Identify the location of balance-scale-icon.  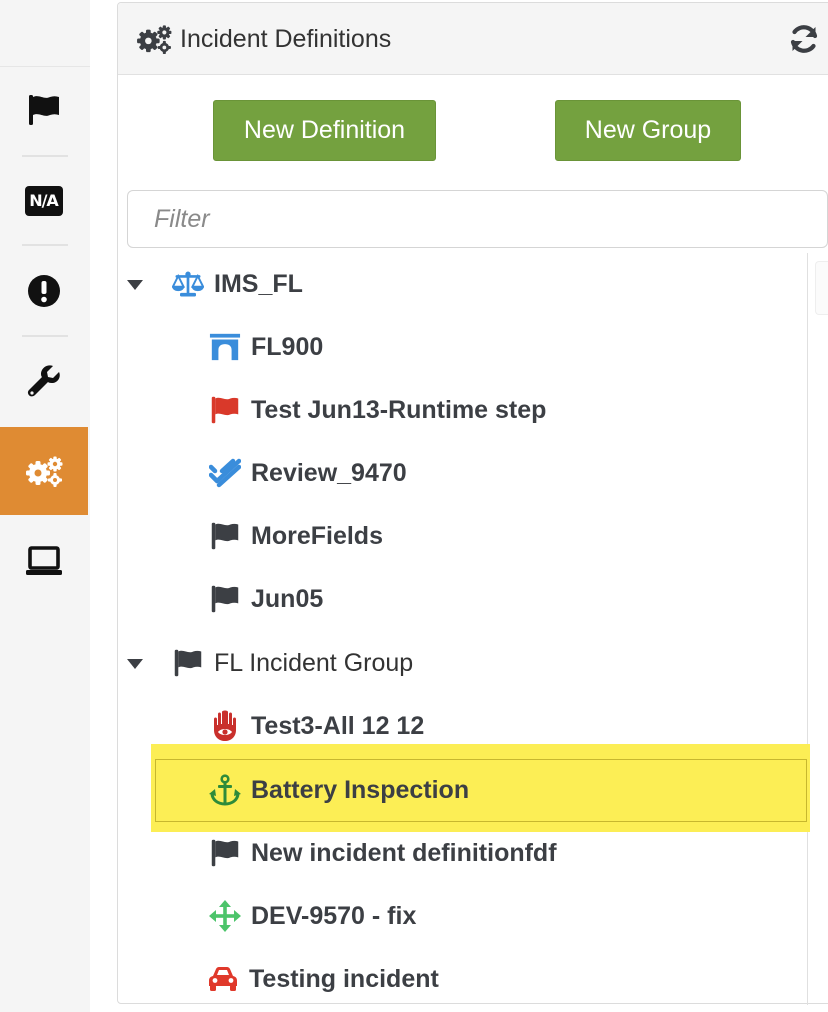
(188, 284).